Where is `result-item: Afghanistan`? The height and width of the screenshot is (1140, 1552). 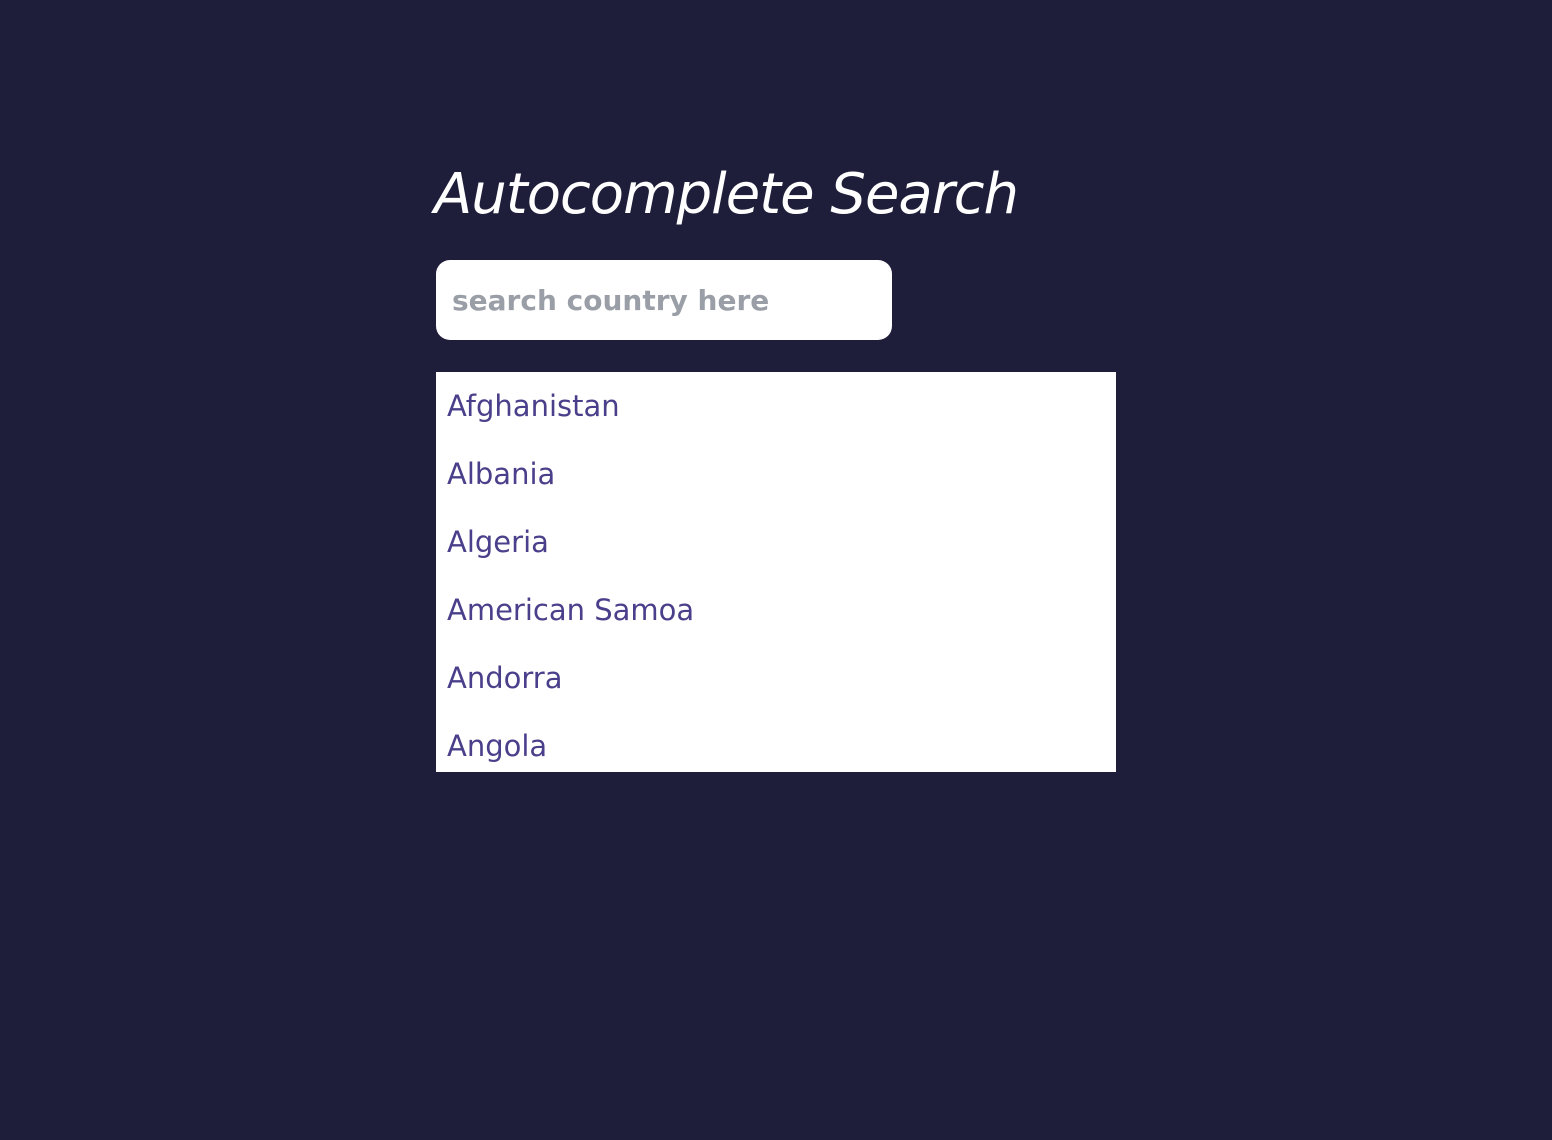 result-item: Afghanistan is located at coordinates (776, 406).